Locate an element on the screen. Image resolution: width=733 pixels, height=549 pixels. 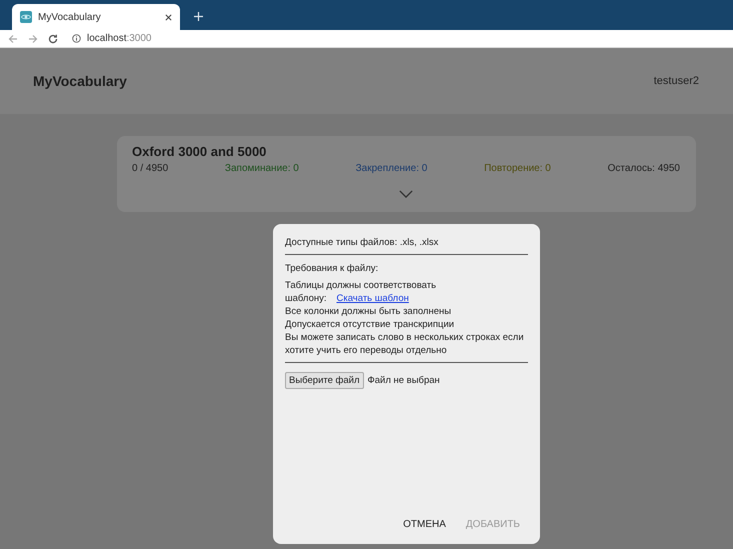
tab-title: MyVocabulary is located at coordinates (70, 17).